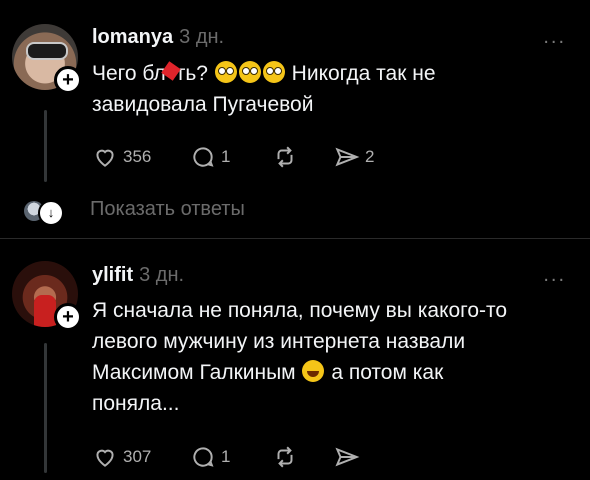 The height and width of the screenshot is (480, 590). What do you see at coordinates (300, 310) in the screenshot?
I see `post-text-line-1: Я сначала не поняла, почему вы какого-то` at bounding box center [300, 310].